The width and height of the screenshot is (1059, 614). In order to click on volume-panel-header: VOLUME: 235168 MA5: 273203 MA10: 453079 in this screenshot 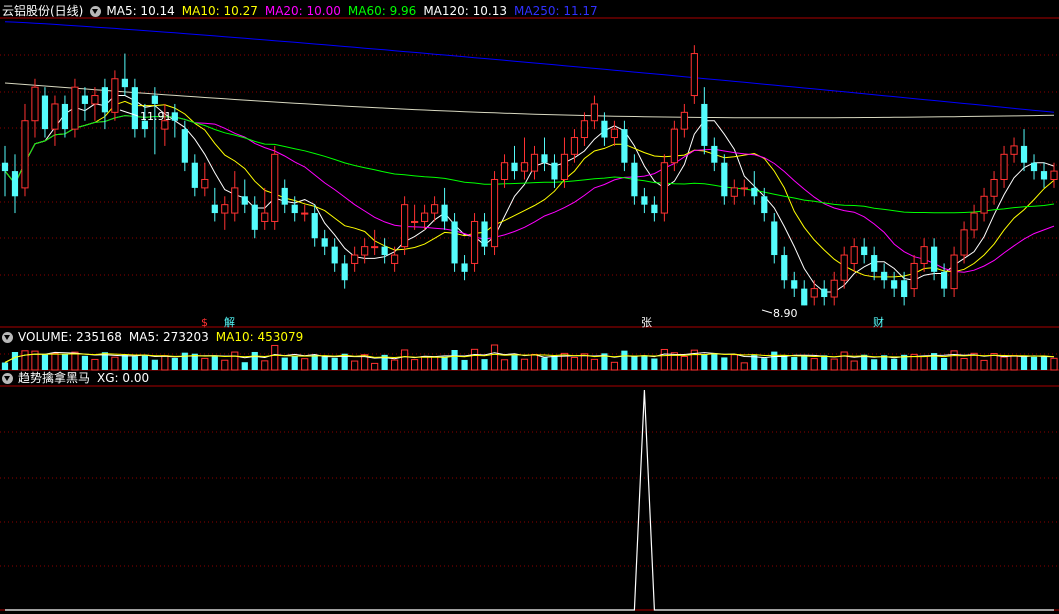, I will do `click(156, 337)`.